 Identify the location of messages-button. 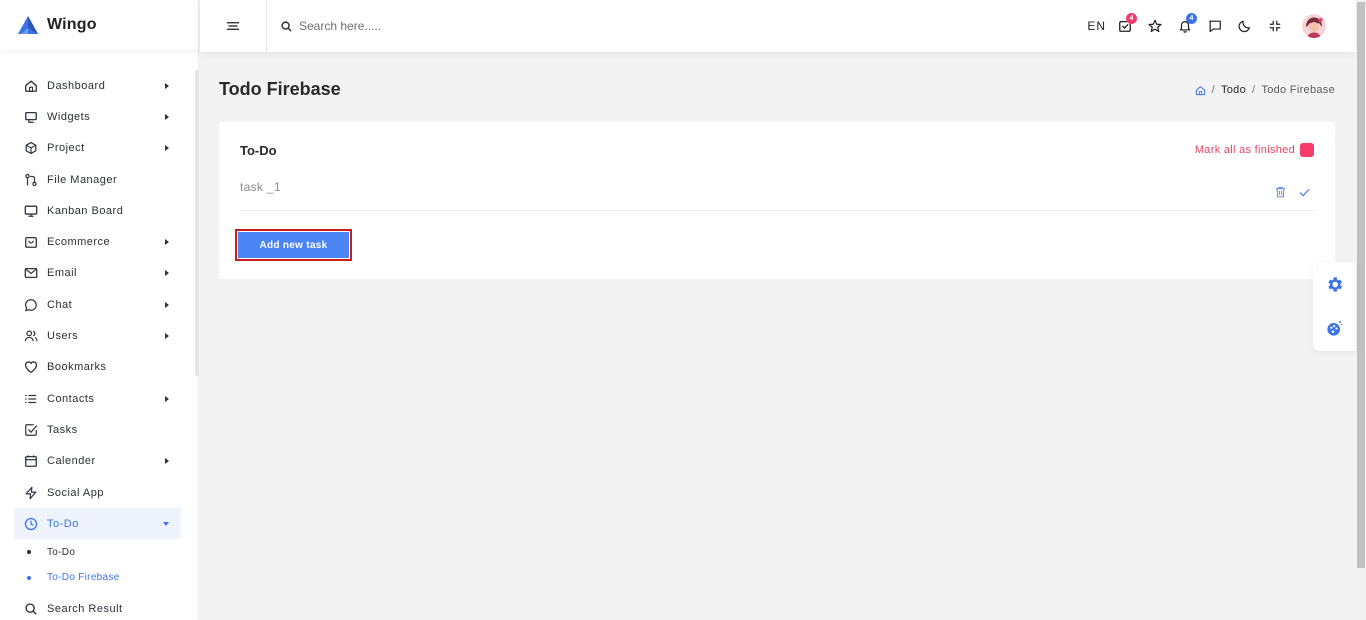
(1215, 26).